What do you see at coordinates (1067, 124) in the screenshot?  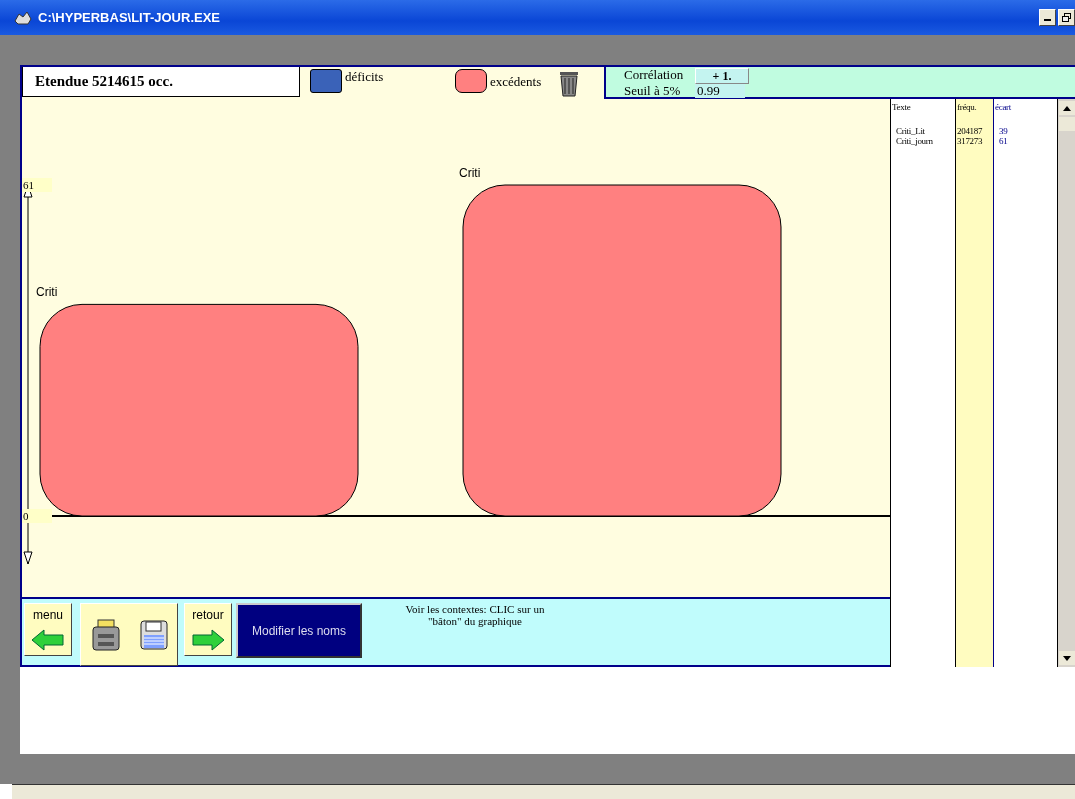 I see `scrollbar-thumb` at bounding box center [1067, 124].